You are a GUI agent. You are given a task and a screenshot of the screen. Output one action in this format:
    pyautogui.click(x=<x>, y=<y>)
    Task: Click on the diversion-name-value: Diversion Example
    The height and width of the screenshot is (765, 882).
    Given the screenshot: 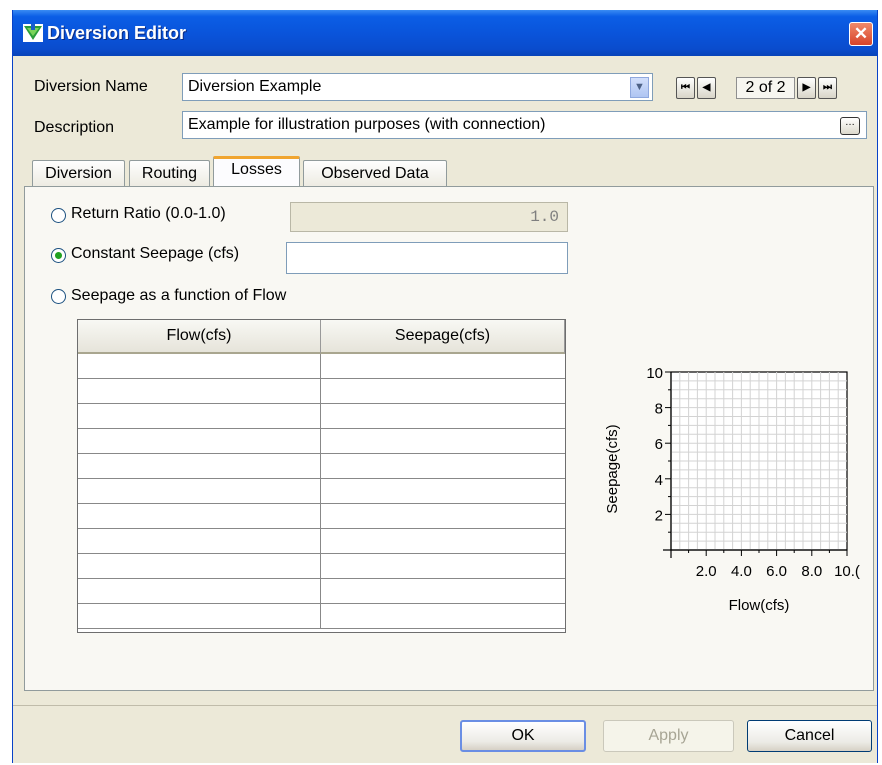 What is the action you would take?
    pyautogui.click(x=255, y=86)
    